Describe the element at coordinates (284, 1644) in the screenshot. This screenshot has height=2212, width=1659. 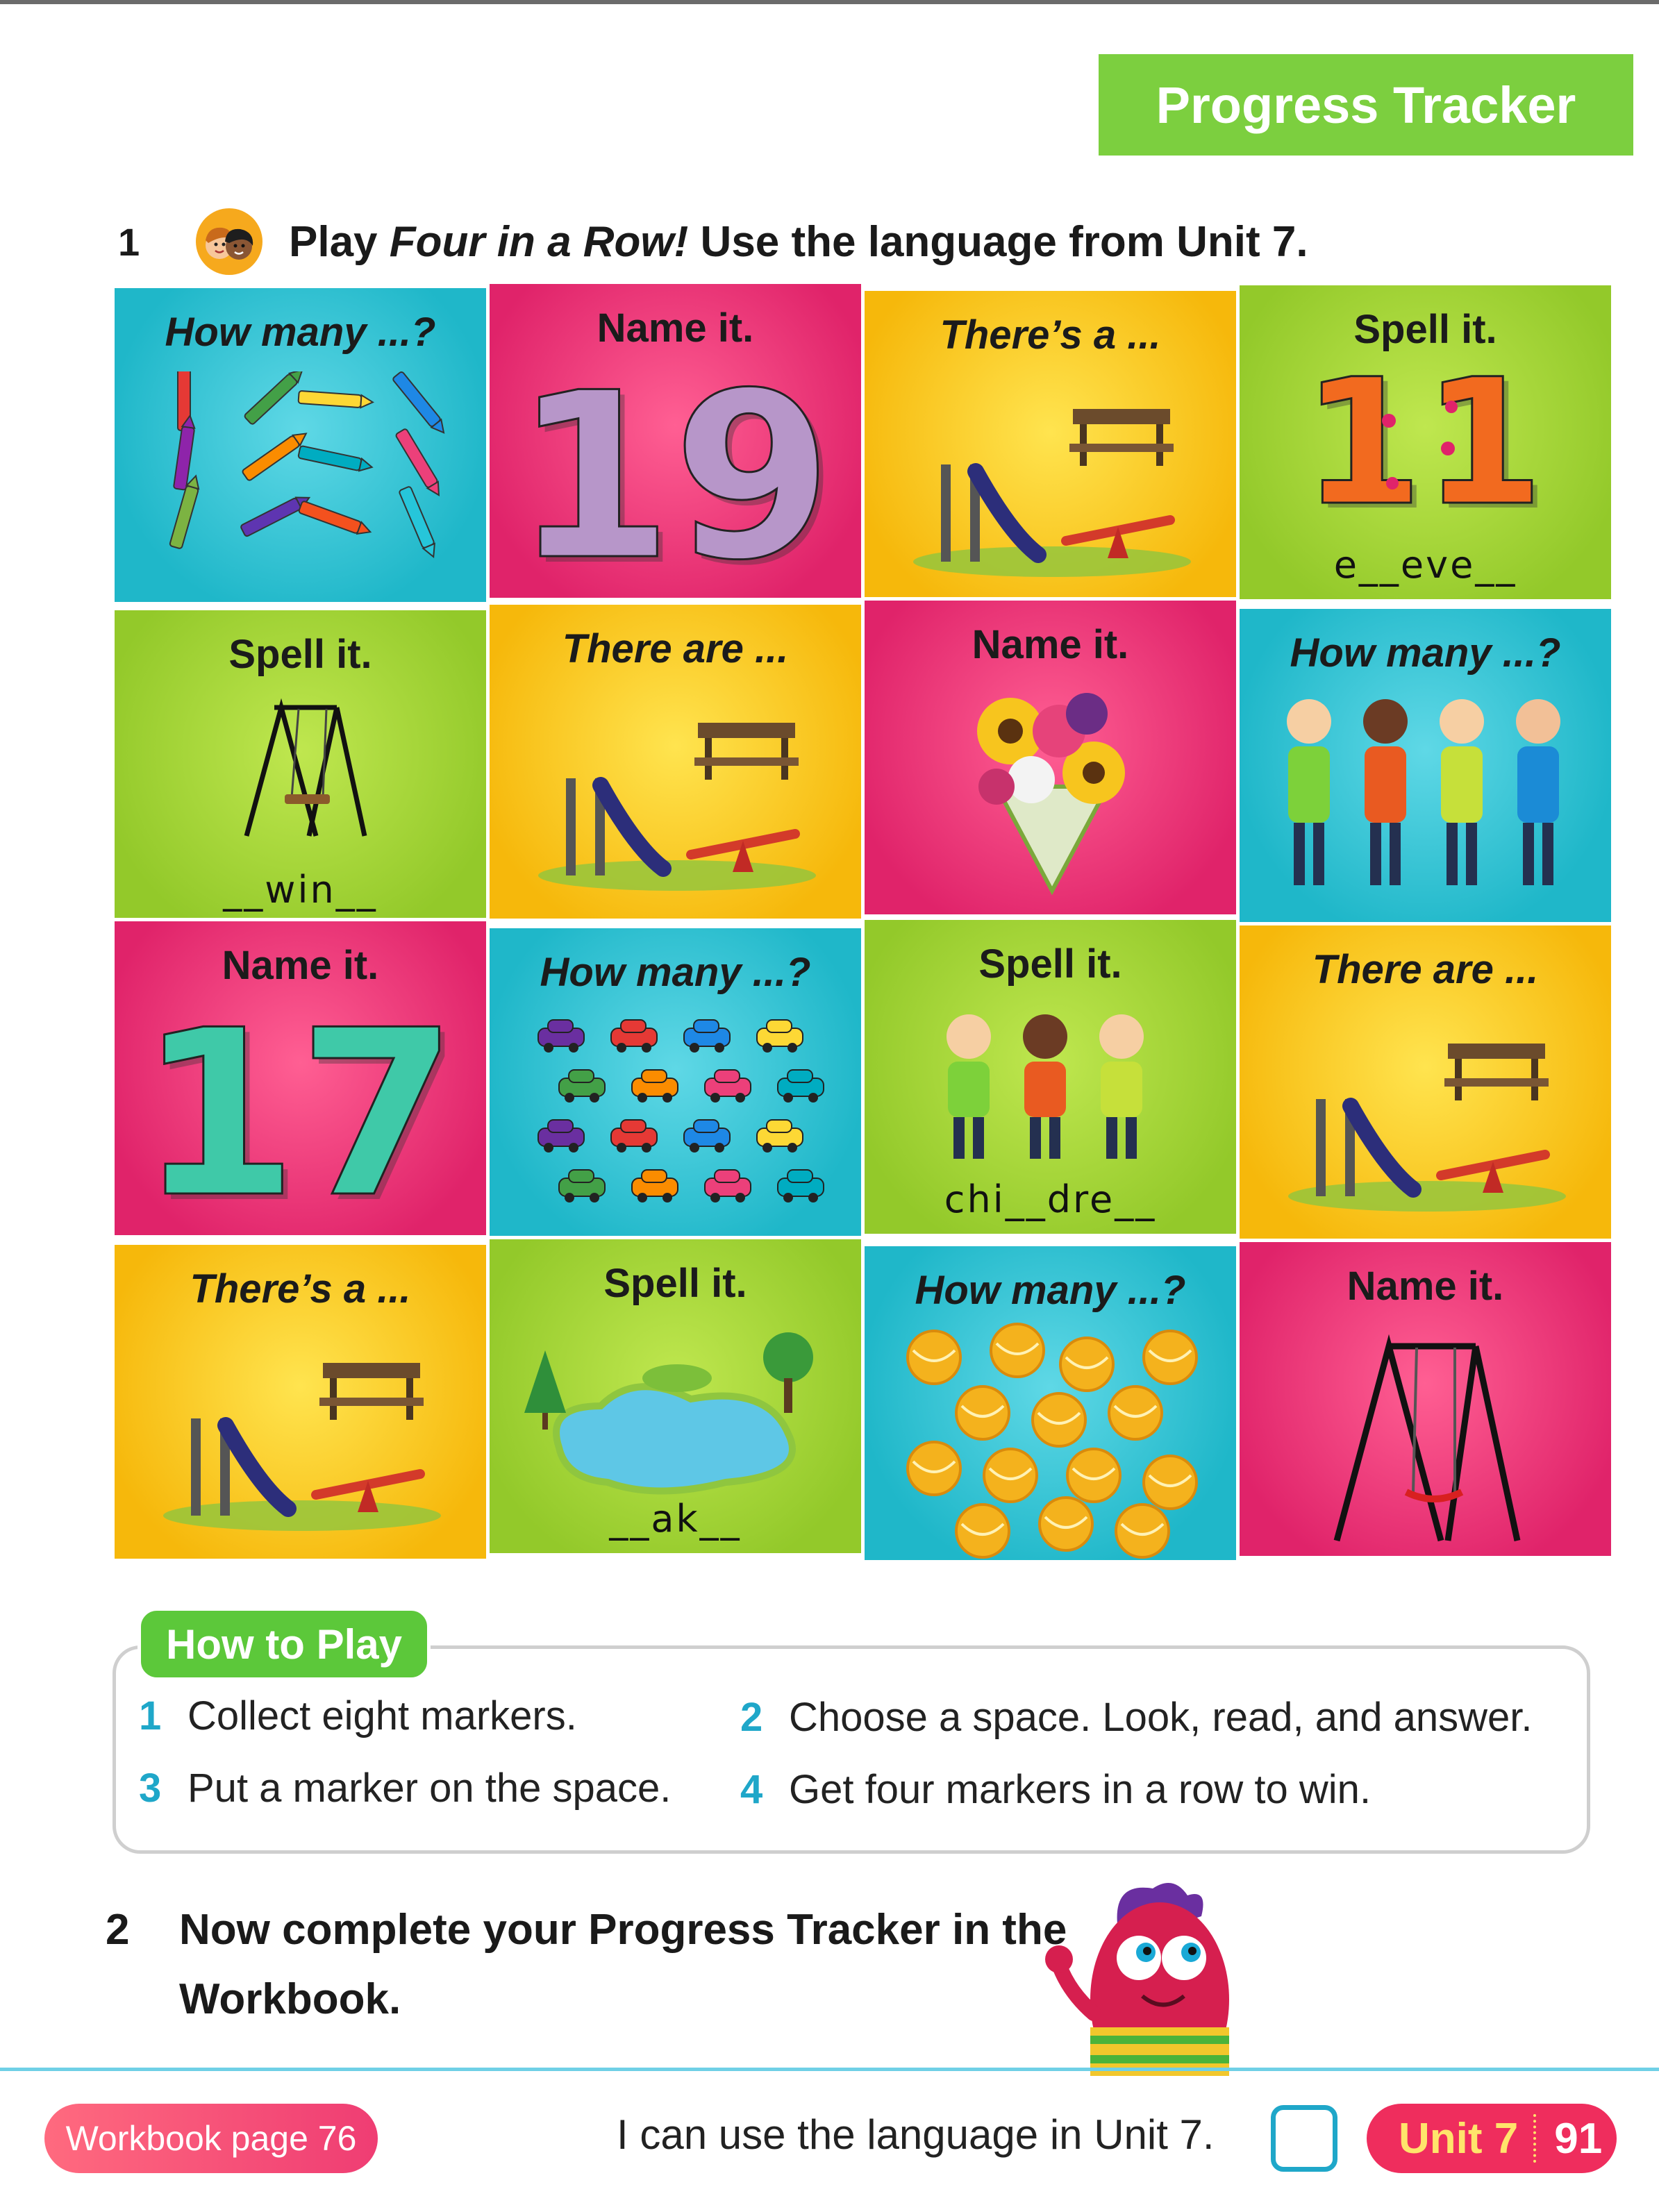
I see `how-to-play-title: How to Play` at that location.